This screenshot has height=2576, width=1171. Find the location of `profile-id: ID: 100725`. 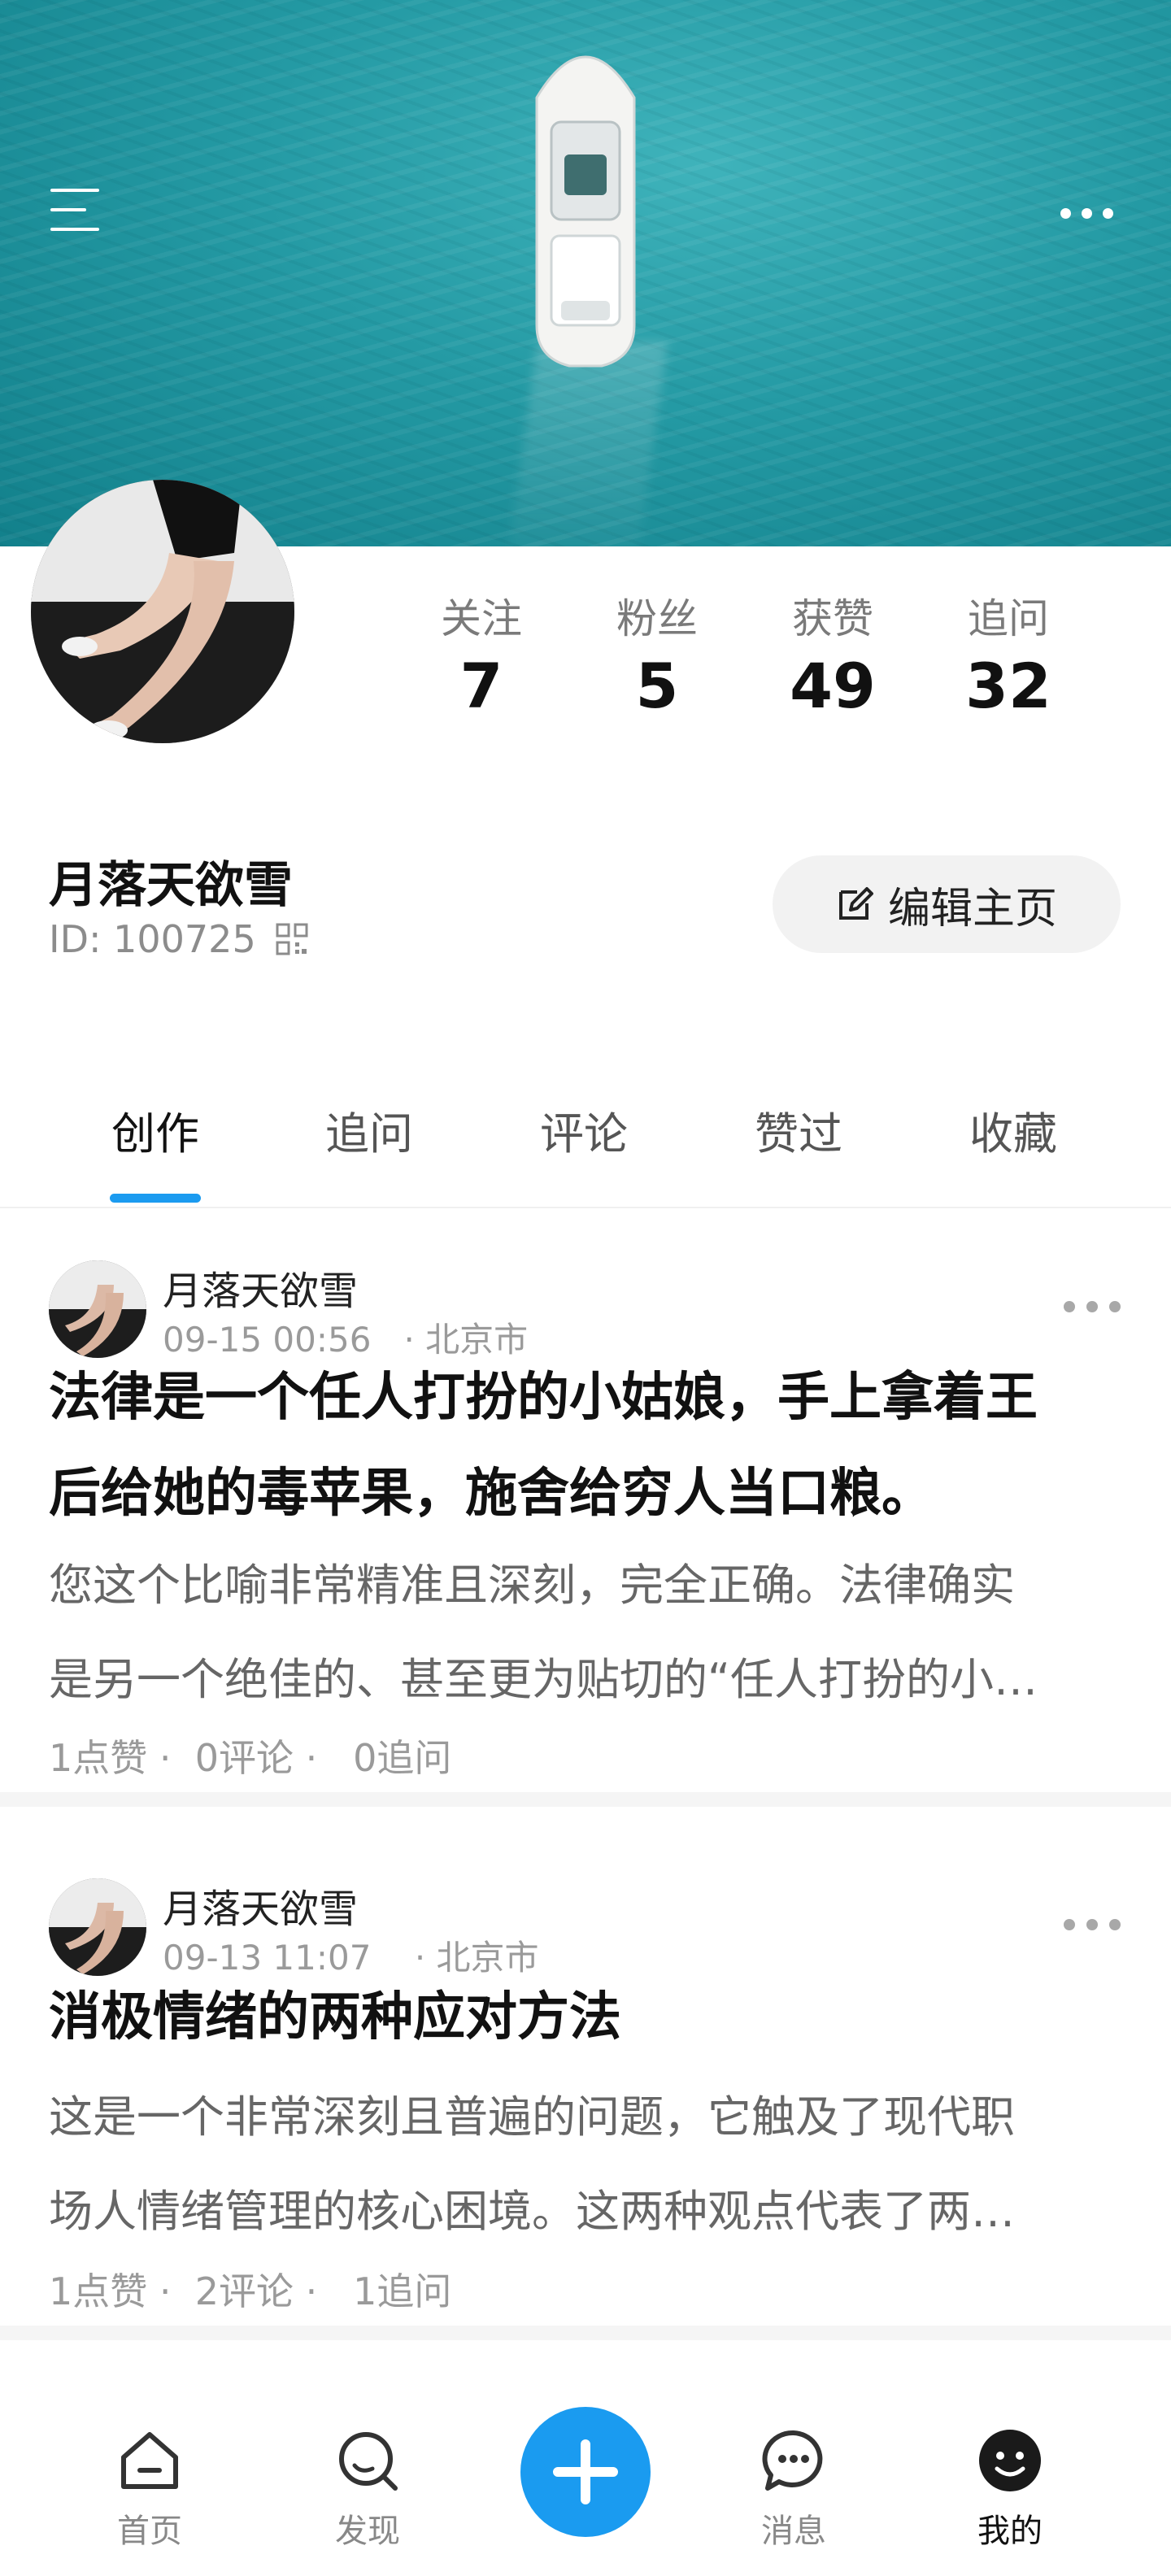

profile-id: ID: 100725 is located at coordinates (178, 939).